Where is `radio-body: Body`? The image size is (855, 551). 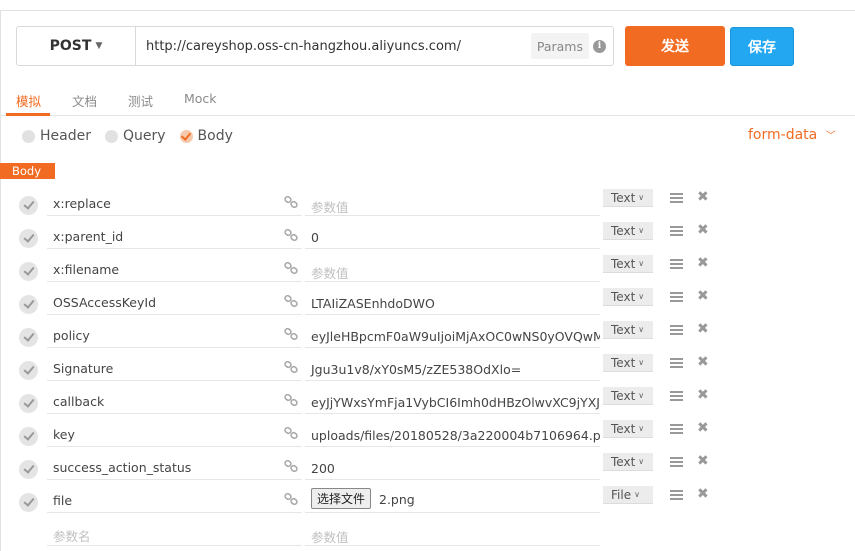
radio-body: Body is located at coordinates (206, 136).